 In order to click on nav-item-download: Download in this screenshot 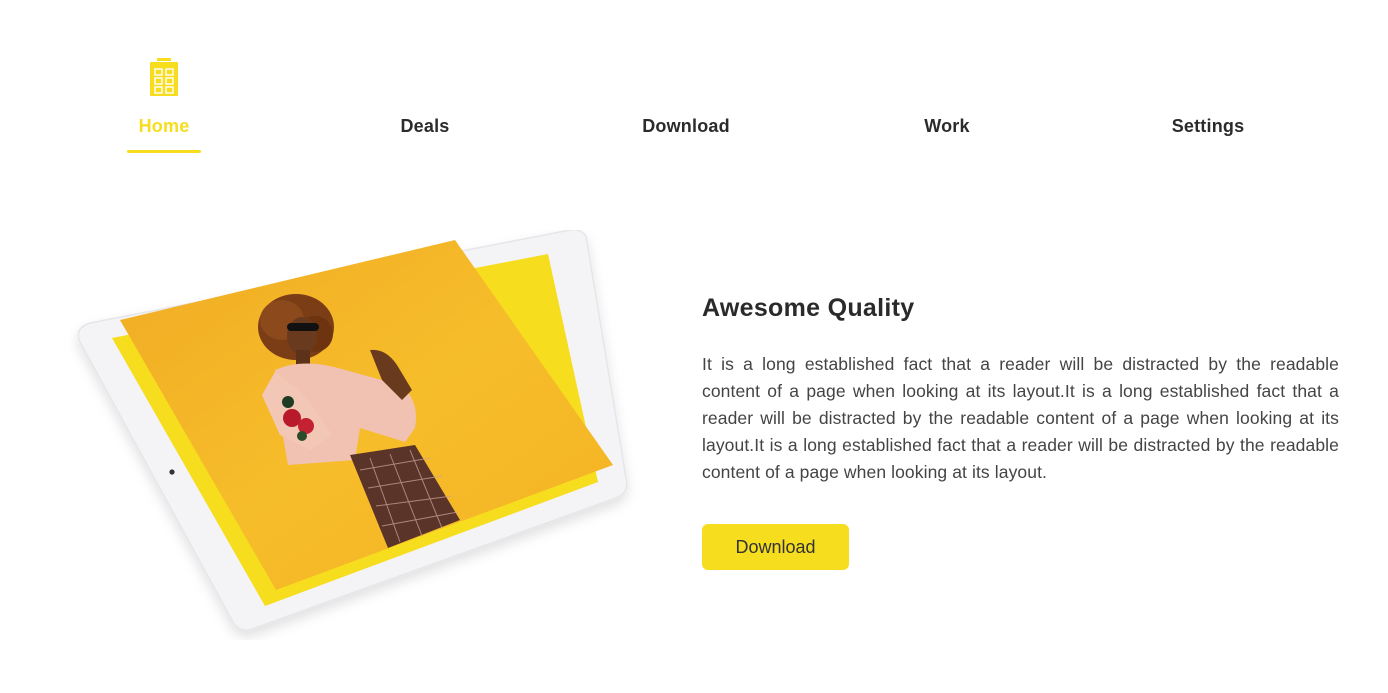, I will do `click(686, 80)`.